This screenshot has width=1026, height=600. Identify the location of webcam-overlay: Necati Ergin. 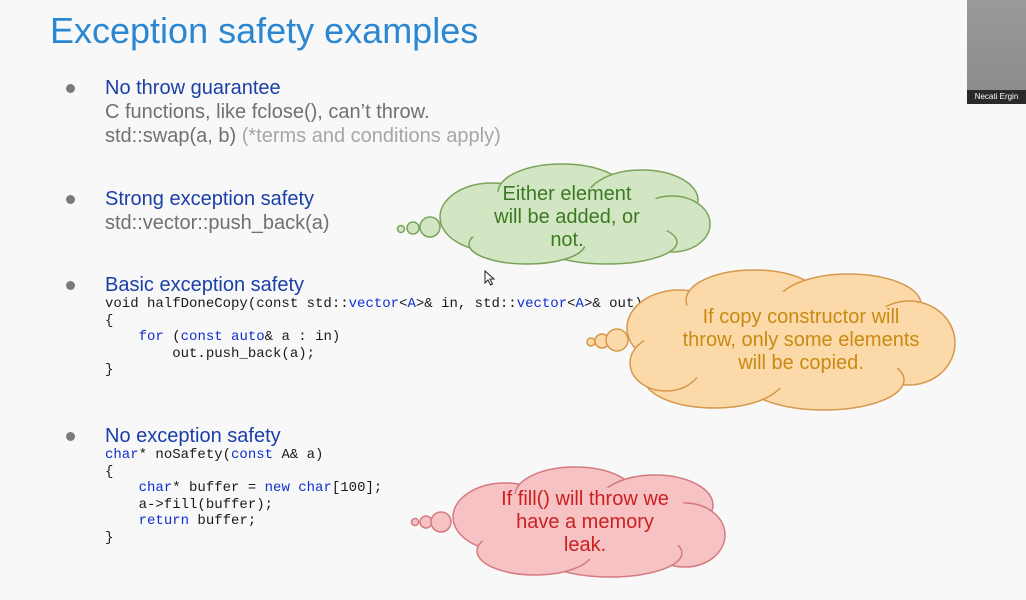
(996, 52).